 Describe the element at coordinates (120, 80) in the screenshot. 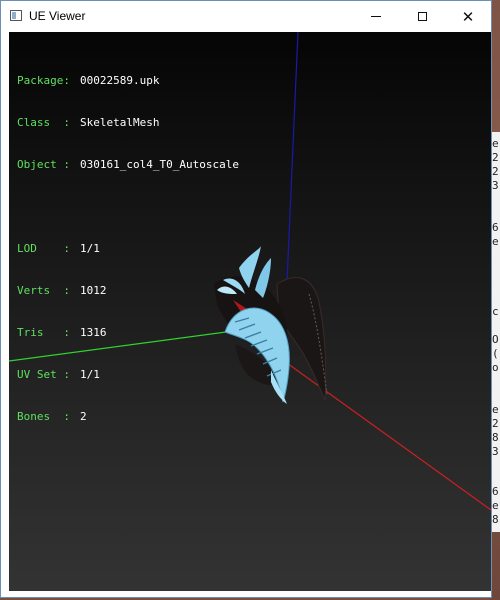

I see `package-value: 00022589.upk` at that location.